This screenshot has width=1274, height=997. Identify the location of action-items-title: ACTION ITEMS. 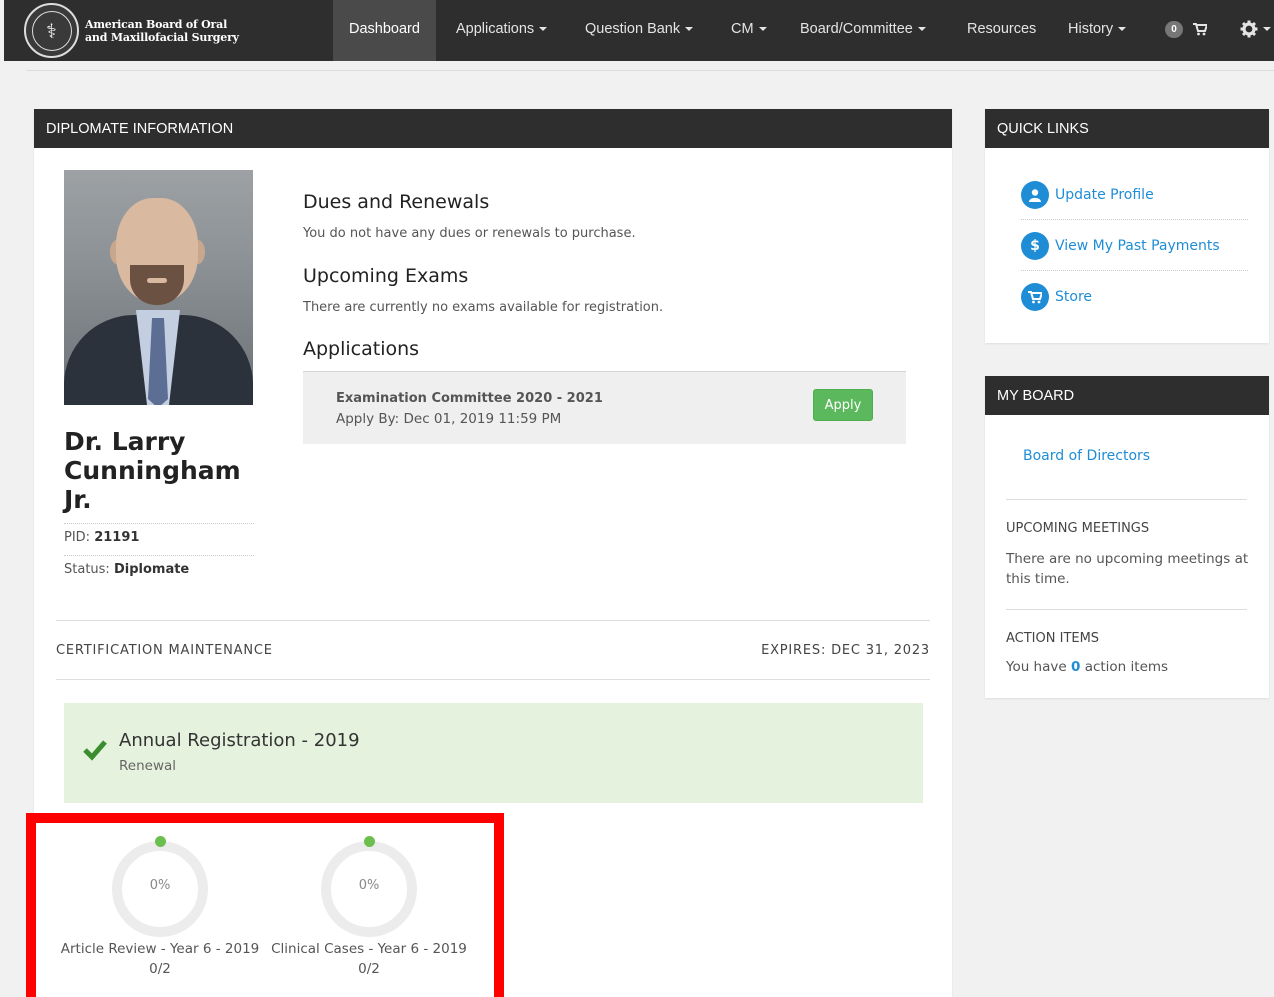
(1053, 638).